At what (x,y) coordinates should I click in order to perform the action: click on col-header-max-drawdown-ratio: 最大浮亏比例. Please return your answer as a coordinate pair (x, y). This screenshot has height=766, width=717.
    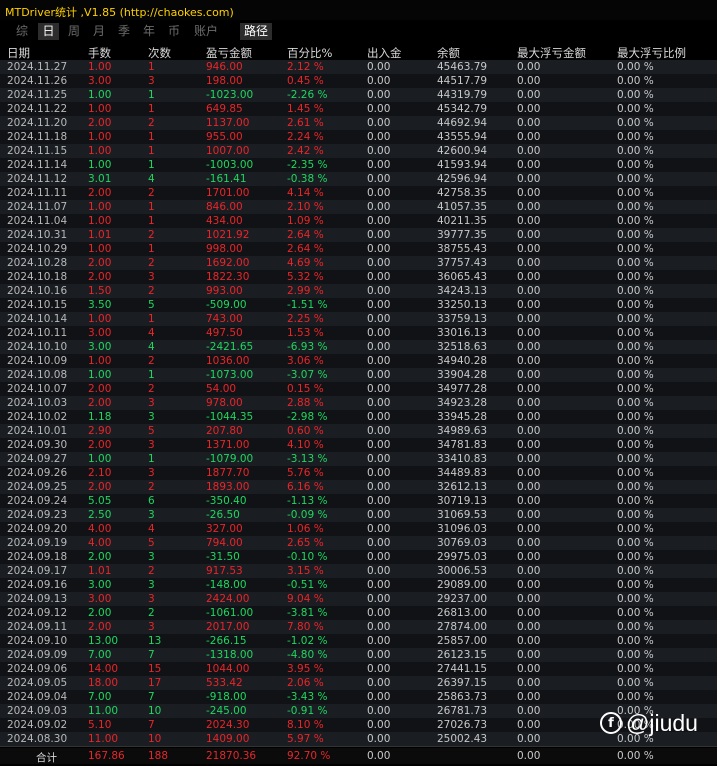
    Looking at the image, I should click on (651, 53).